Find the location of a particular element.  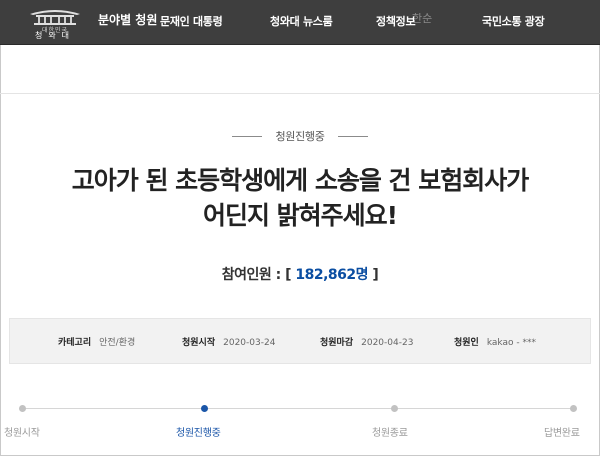

petition-title-line2: 어딘지 밝혀주세요! is located at coordinates (300, 215).